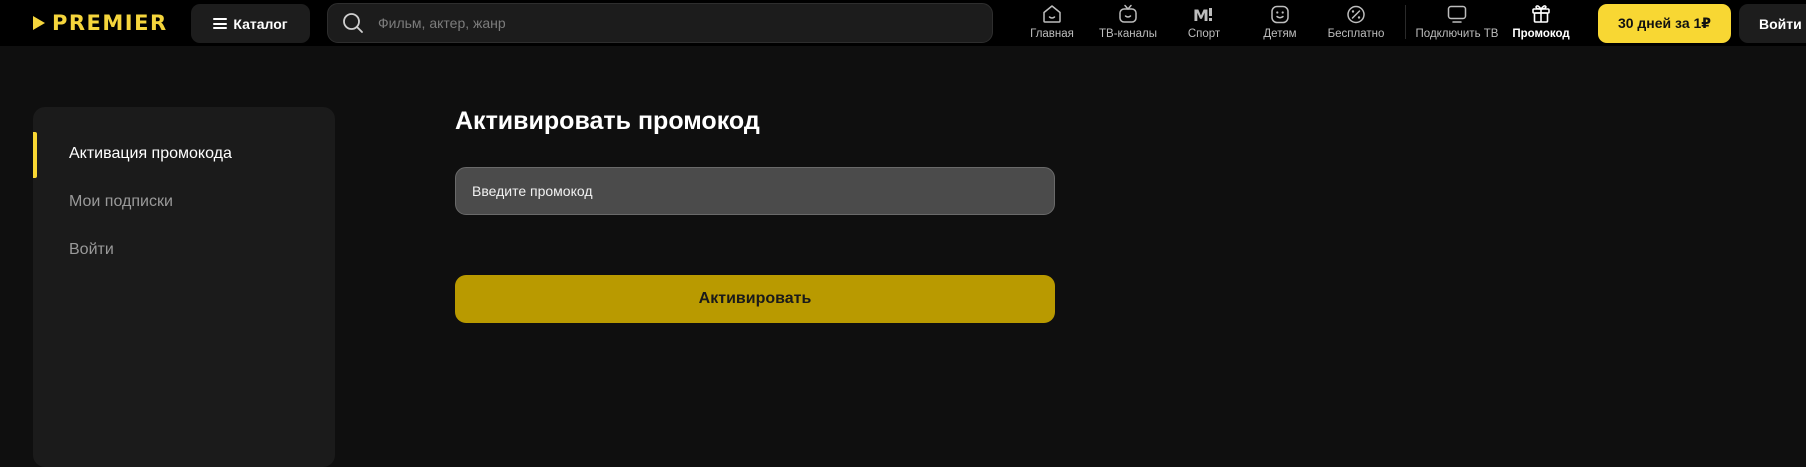  I want to click on search-icon, so click(353, 23).